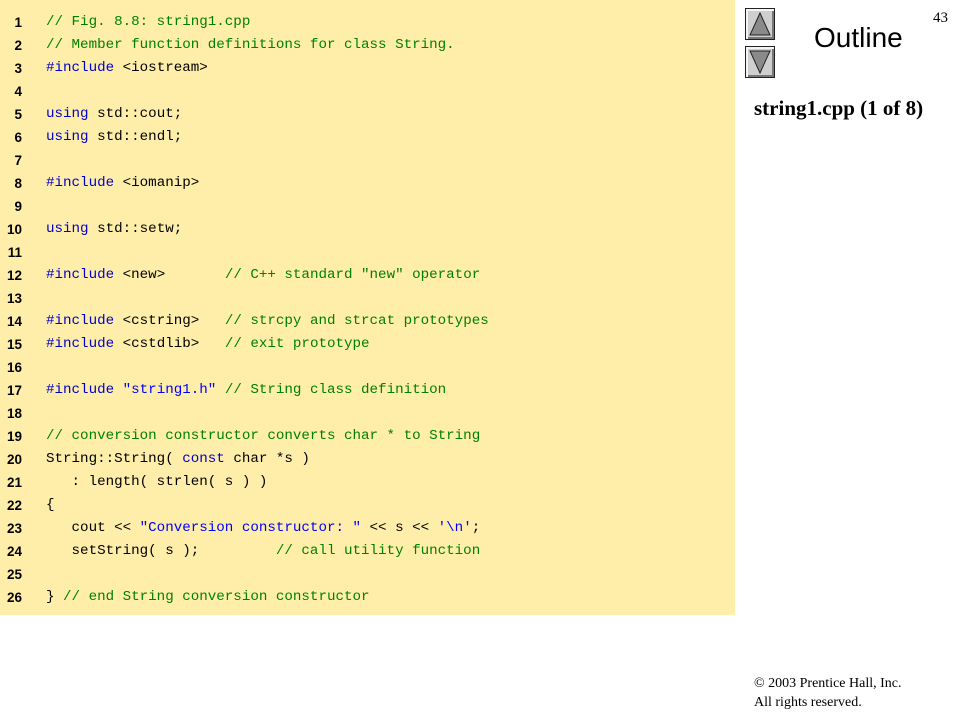  Describe the element at coordinates (808, 702) in the screenshot. I see `copyright-line-2: All rights reserved.` at that location.